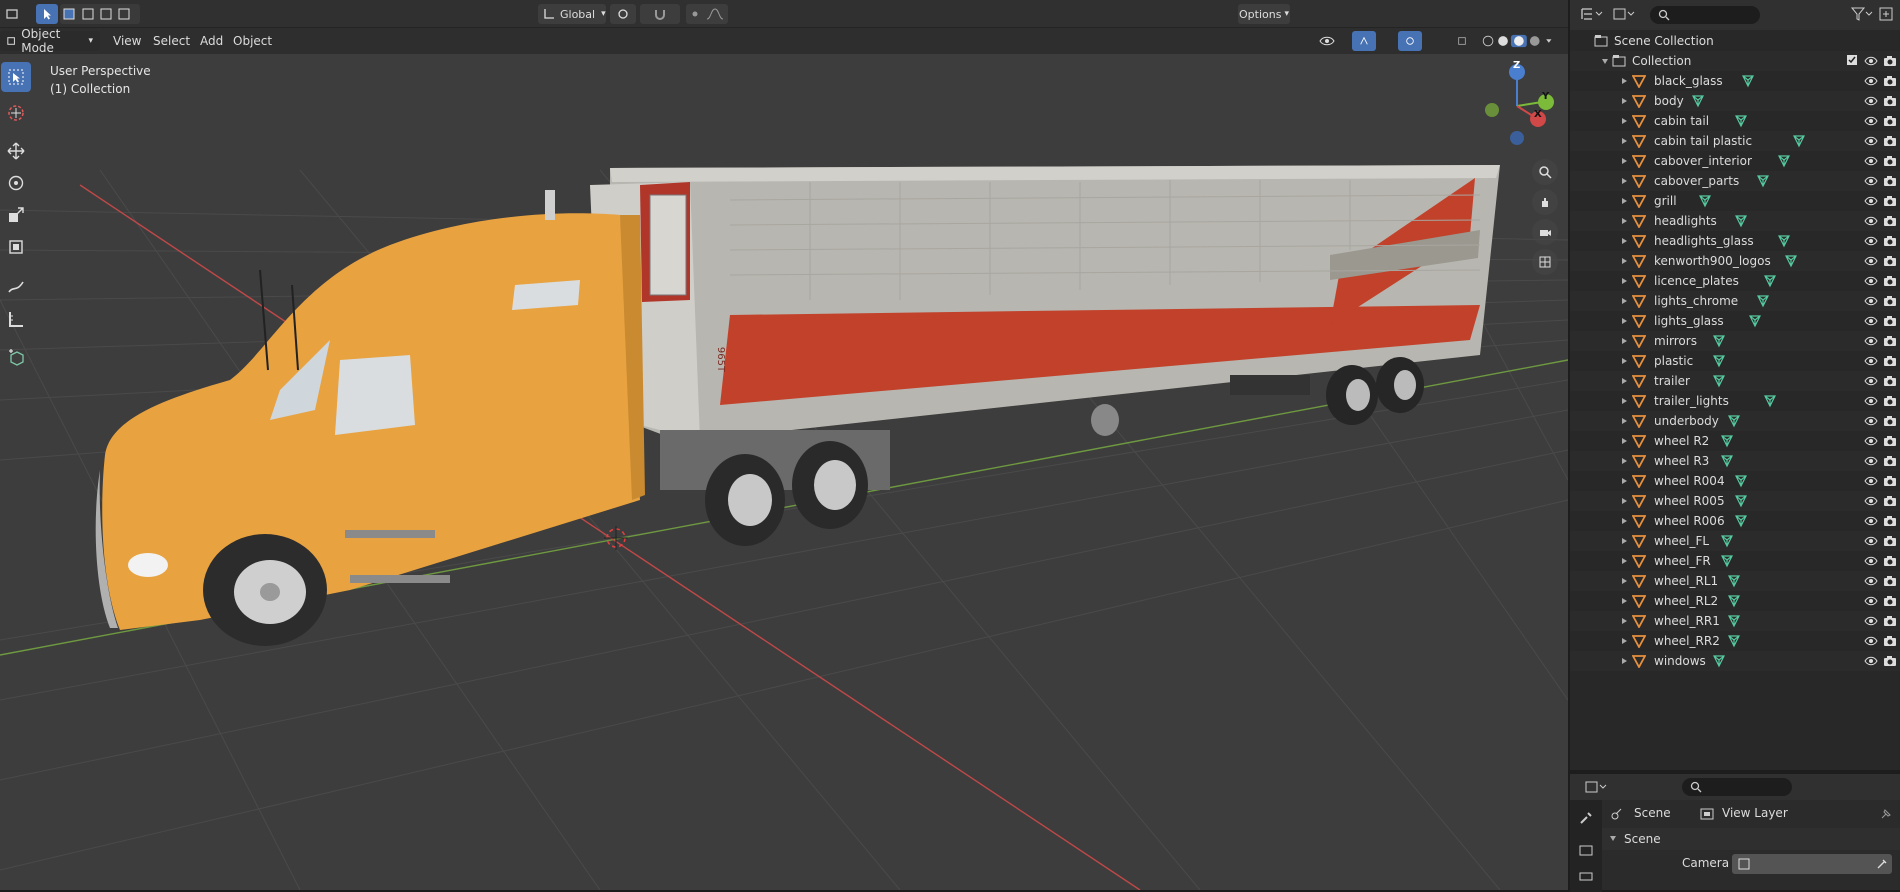 Image resolution: width=1900 pixels, height=892 pixels. What do you see at coordinates (660, 14) in the screenshot?
I see `snap-button` at bounding box center [660, 14].